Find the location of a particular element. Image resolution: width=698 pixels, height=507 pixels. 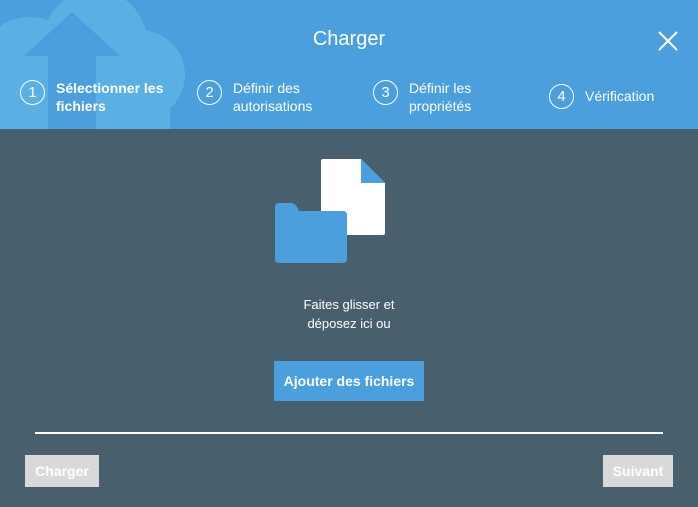

step-label: Sélectionner les fichiers is located at coordinates (110, 97).